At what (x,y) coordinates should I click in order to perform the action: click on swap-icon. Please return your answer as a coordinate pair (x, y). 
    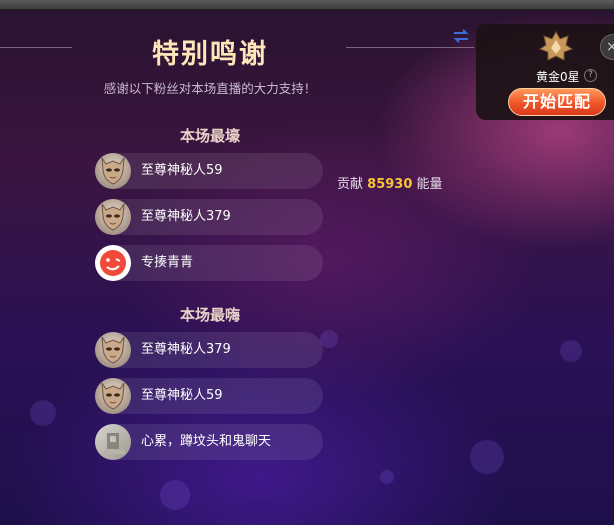
    Looking at the image, I should click on (461, 36).